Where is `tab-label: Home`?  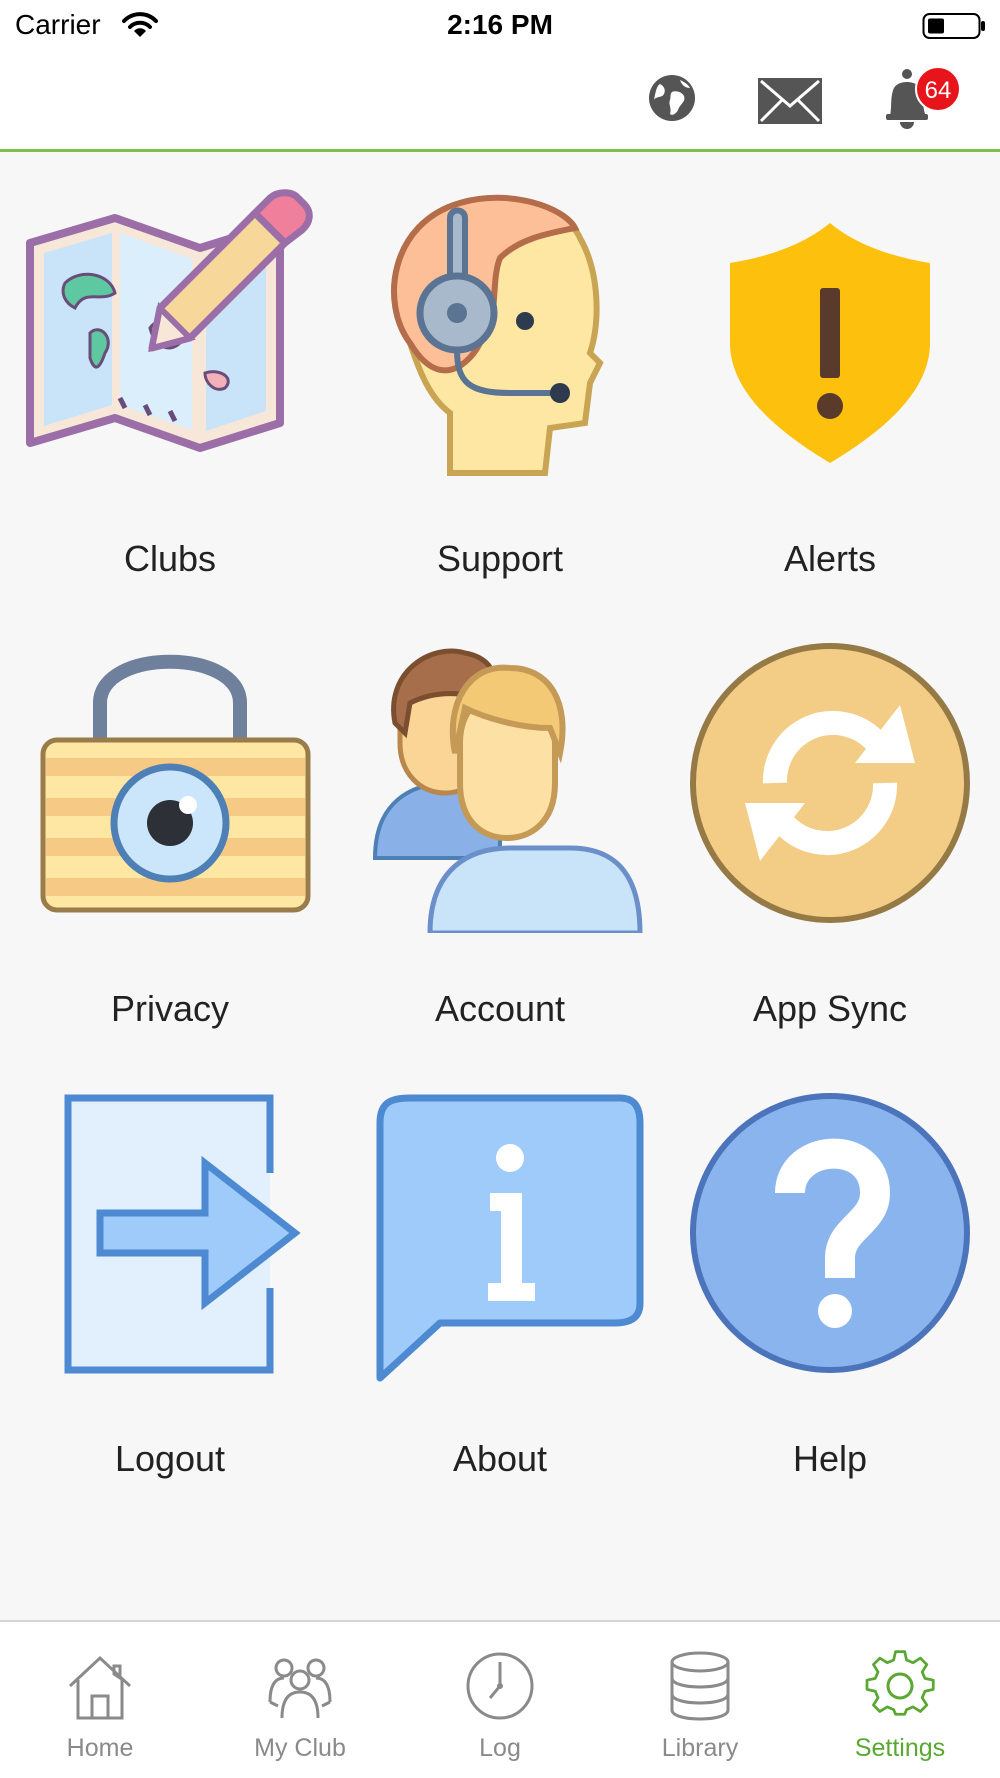
tab-label: Home is located at coordinates (100, 1748).